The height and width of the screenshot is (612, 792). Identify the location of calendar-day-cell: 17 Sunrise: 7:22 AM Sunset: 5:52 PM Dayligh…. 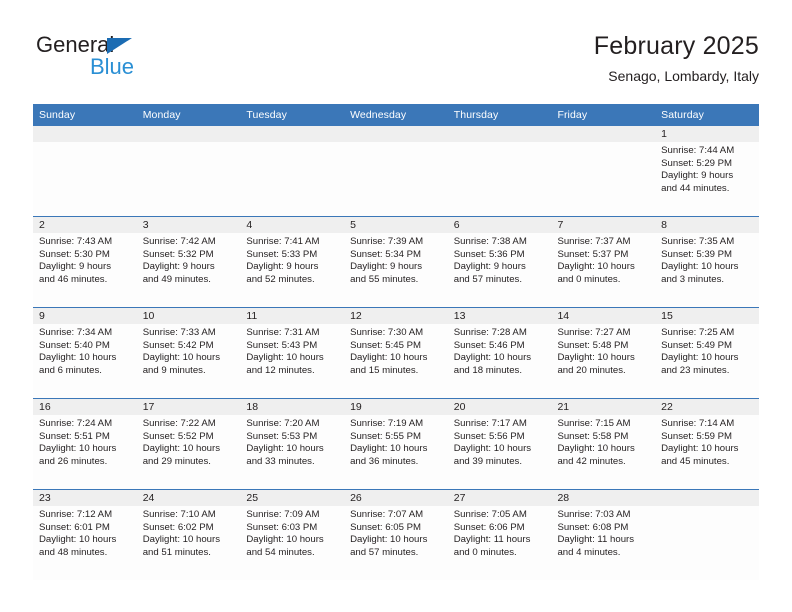
(188, 444).